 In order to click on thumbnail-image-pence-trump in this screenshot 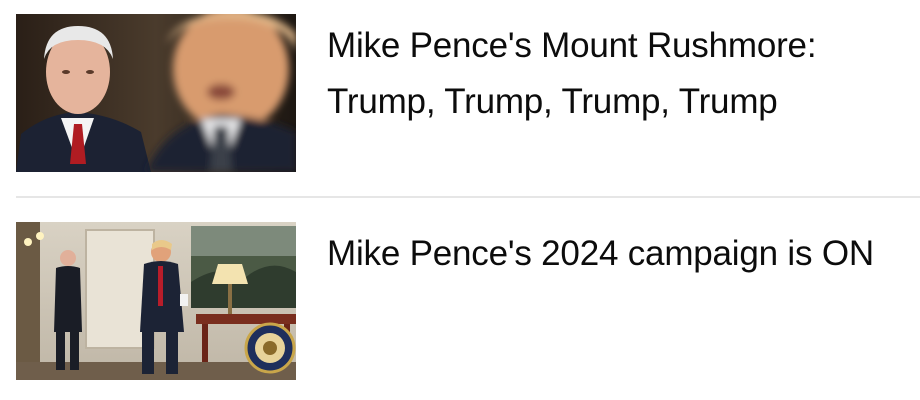, I will do `click(156, 93)`.